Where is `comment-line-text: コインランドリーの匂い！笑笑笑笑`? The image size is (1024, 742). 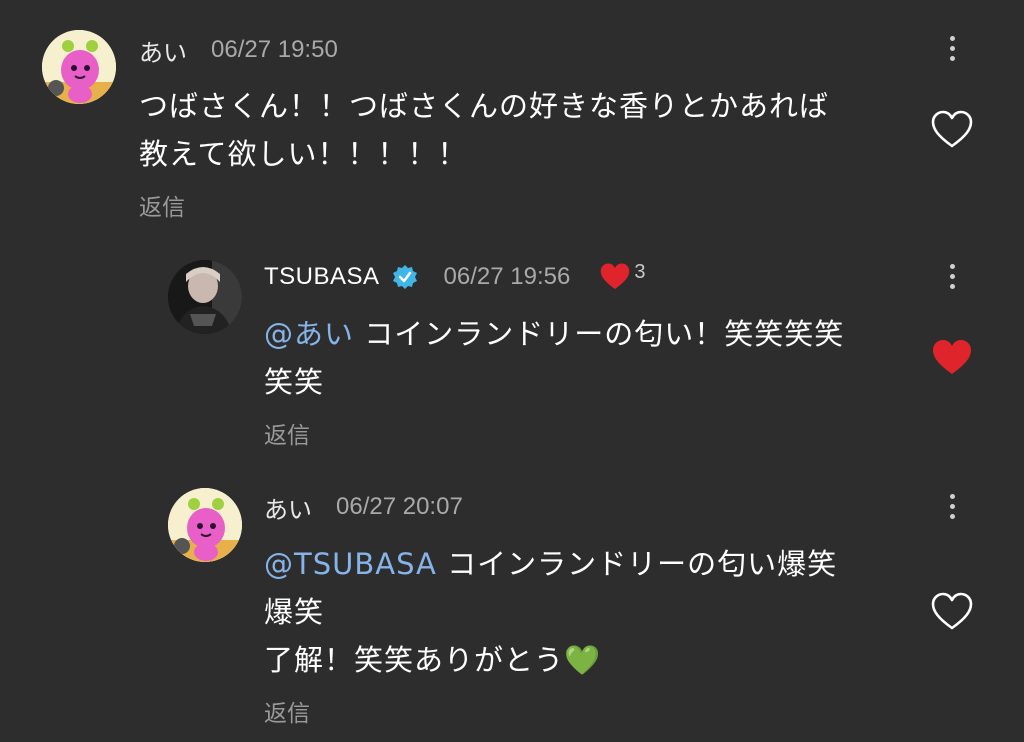 comment-line-text: コインランドリーの匂い！笑笑笑笑 is located at coordinates (604, 334).